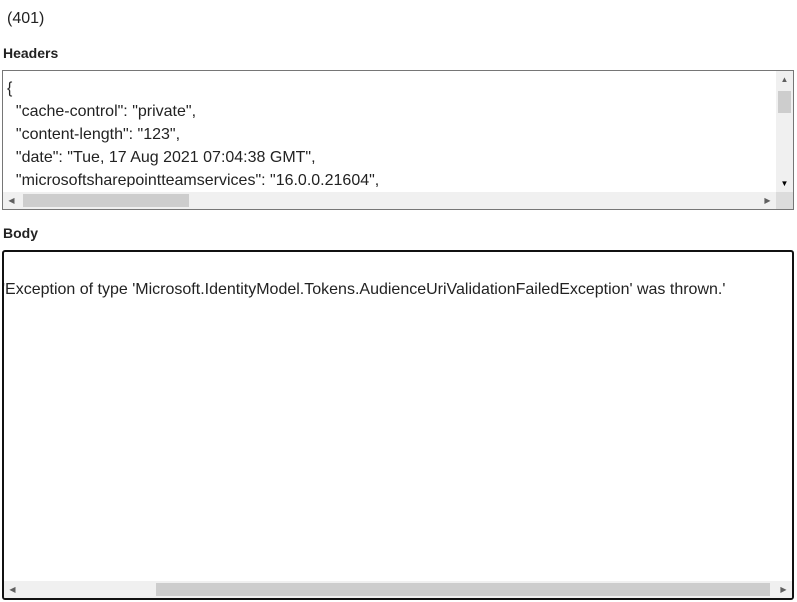 The height and width of the screenshot is (602, 797). What do you see at coordinates (20, 233) in the screenshot?
I see `body-label: Body` at bounding box center [20, 233].